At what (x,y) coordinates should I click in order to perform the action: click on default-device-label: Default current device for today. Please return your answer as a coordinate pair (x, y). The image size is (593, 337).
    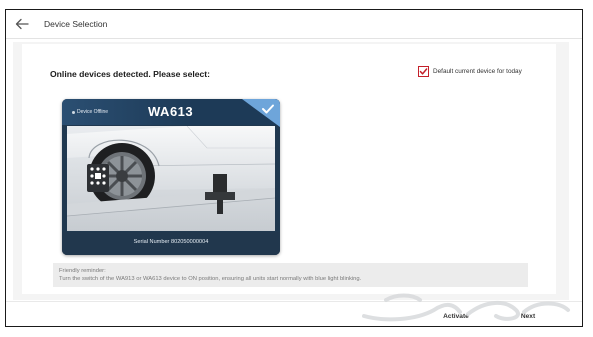
    Looking at the image, I should click on (477, 71).